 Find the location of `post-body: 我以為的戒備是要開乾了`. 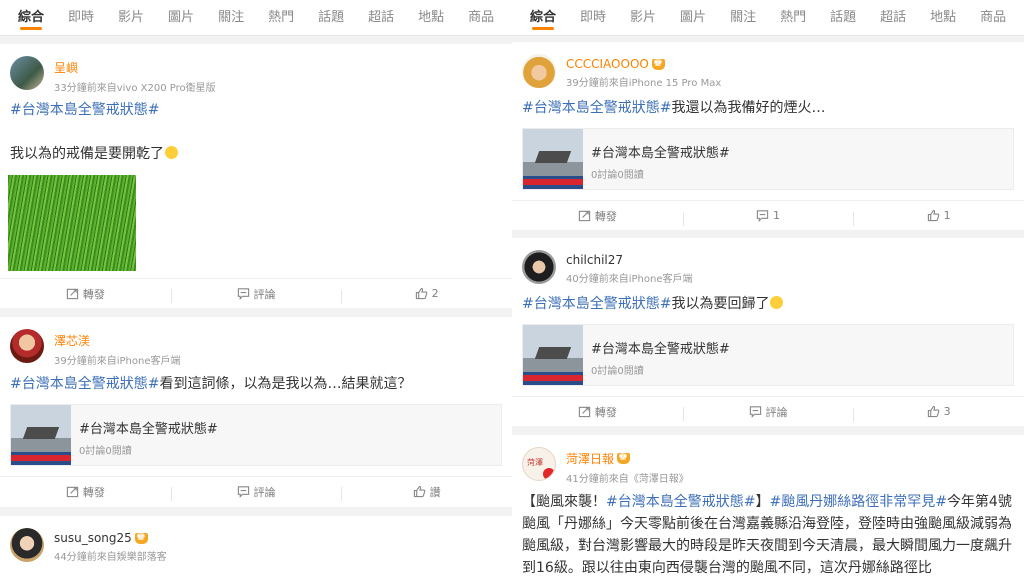

post-body: 我以為的戒備是要開乾了 is located at coordinates (256, 154).